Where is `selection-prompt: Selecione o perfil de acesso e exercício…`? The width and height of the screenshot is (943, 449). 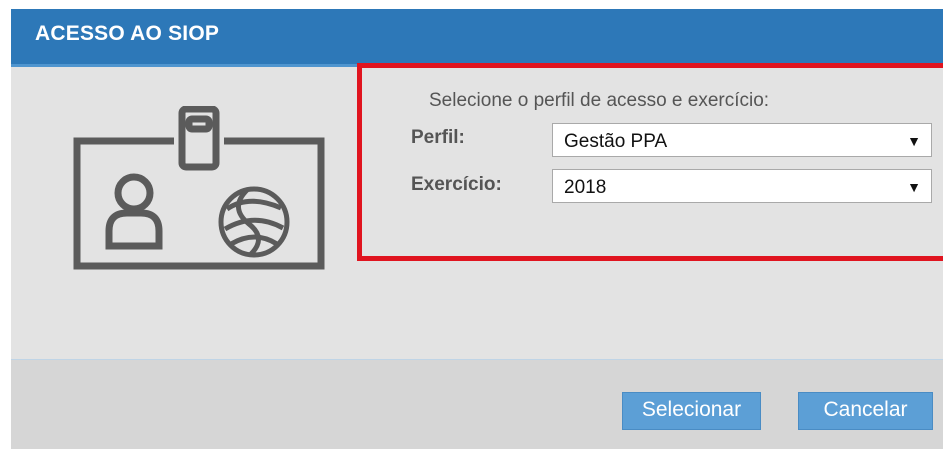
selection-prompt: Selecione o perfil de acesso e exercício… is located at coordinates (599, 100).